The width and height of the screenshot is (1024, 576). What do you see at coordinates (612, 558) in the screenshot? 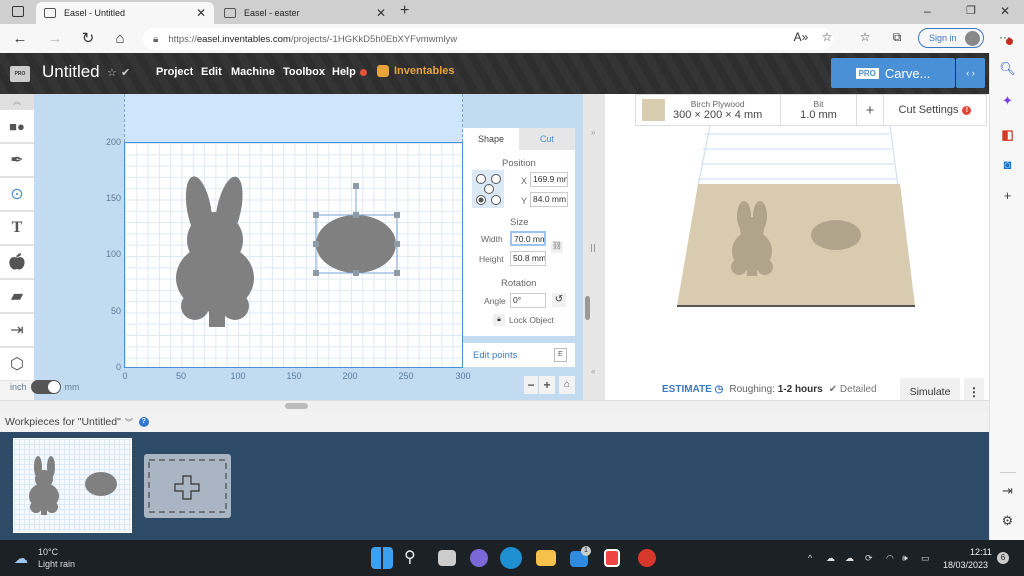
I see `snipping-tool-icon` at bounding box center [612, 558].